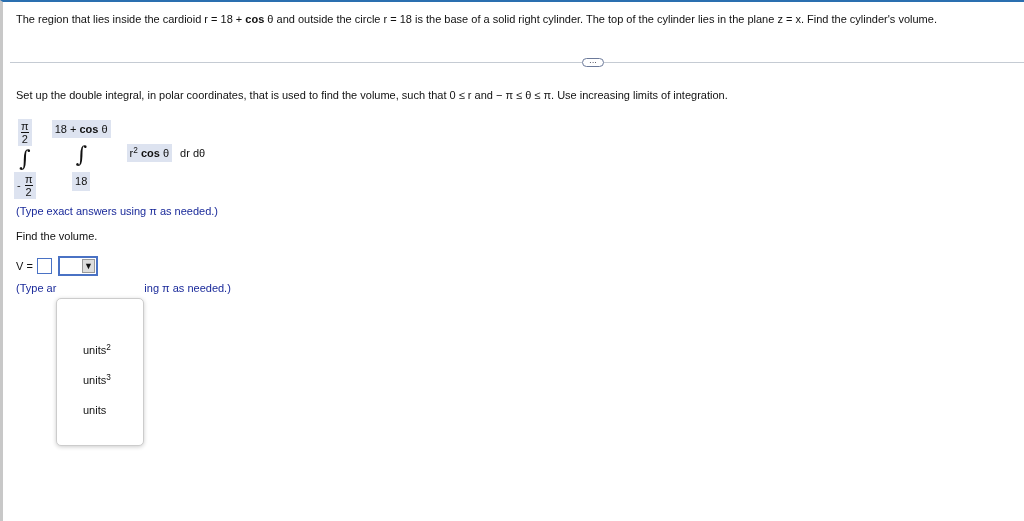  Describe the element at coordinates (24, 266) in the screenshot. I see `answer-label: V =` at that location.